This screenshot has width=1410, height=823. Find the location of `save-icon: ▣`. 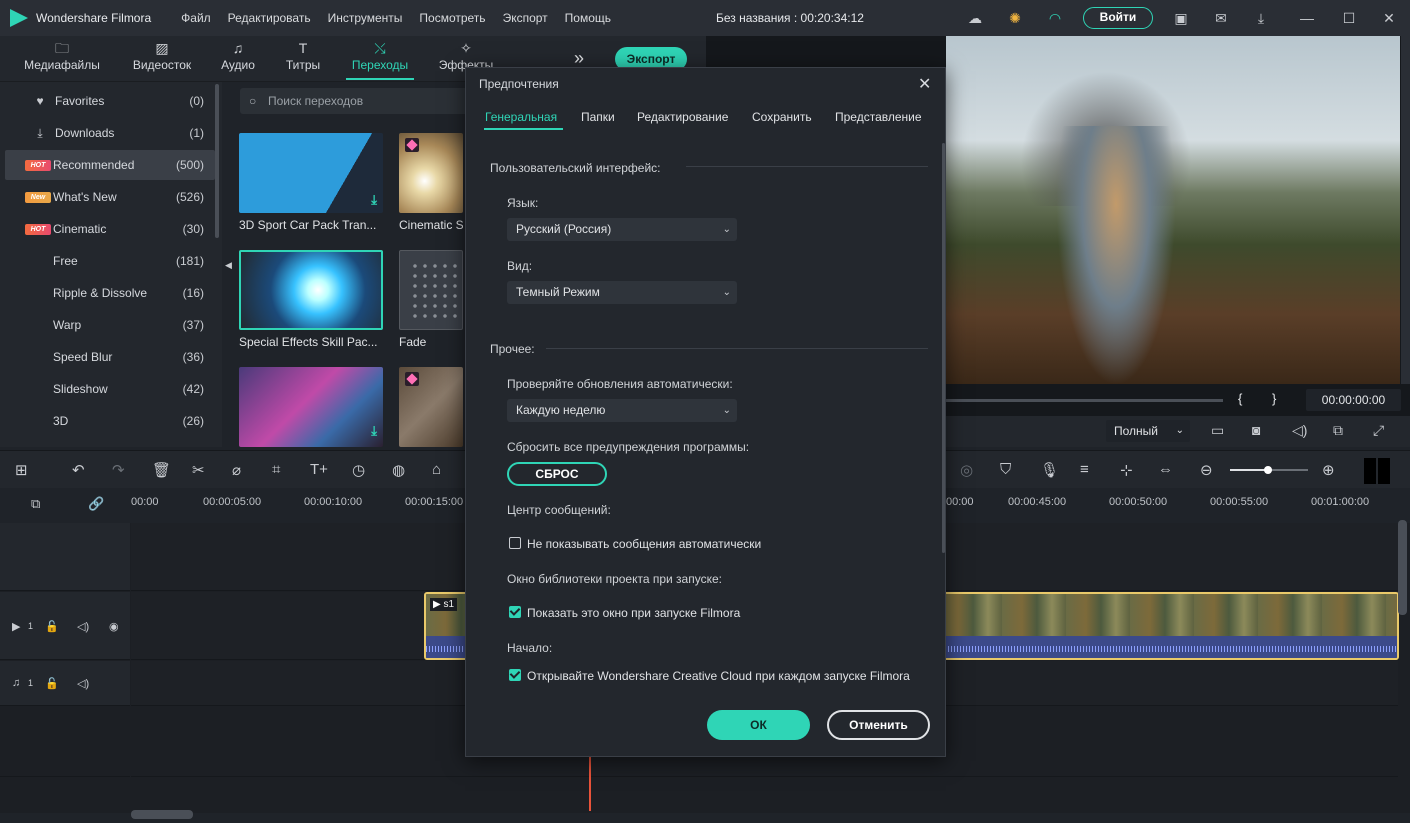

save-icon: ▣ is located at coordinates (1181, 18).